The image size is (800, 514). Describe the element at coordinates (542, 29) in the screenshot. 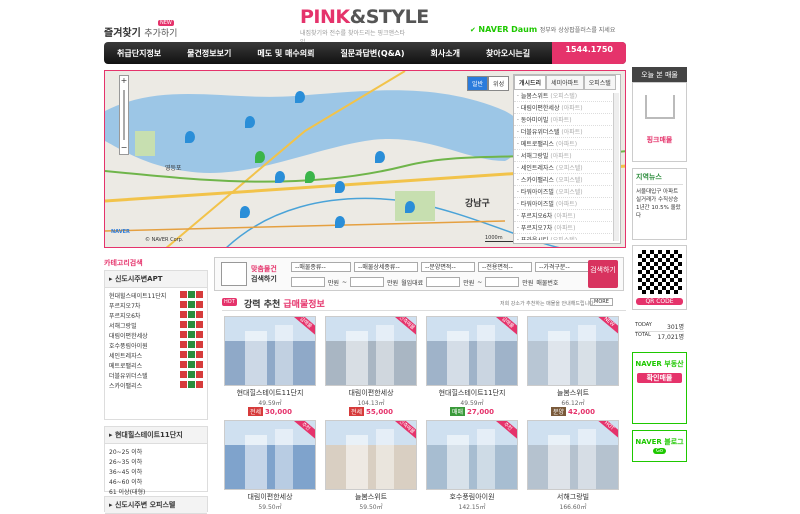

I see `partner-banner: ✔ NAVER Daum 정부와 상상팝플러스를 지세요` at that location.